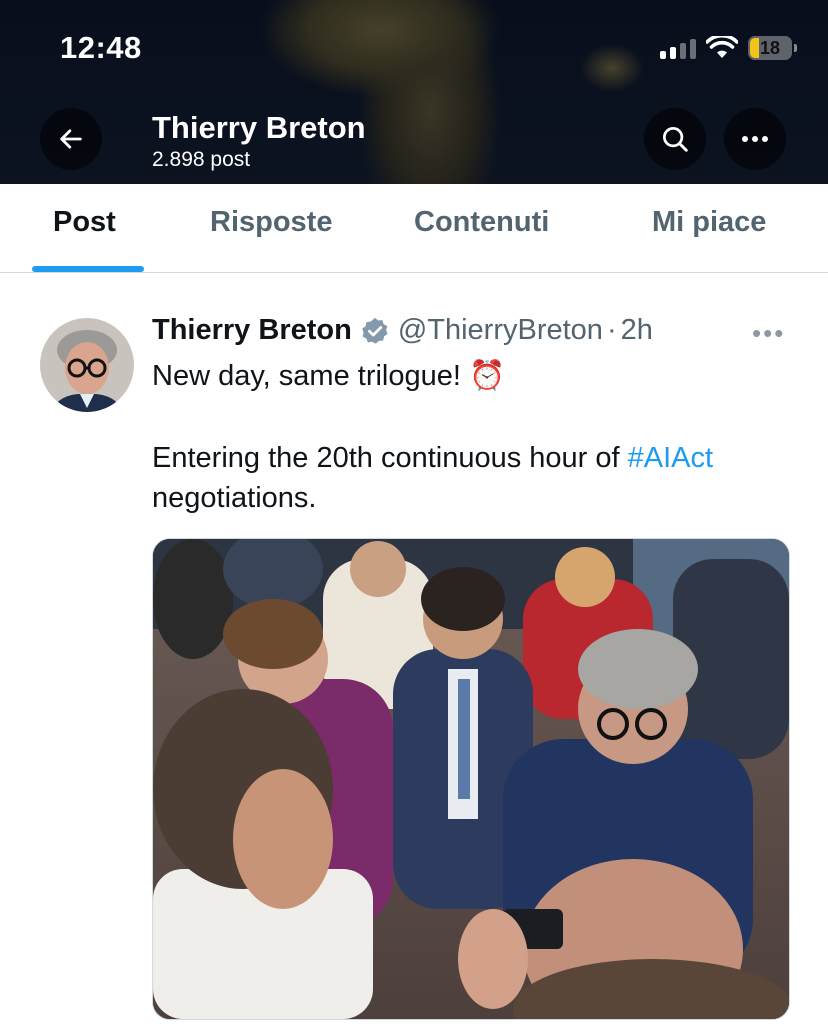  I want to click on search-button, so click(675, 139).